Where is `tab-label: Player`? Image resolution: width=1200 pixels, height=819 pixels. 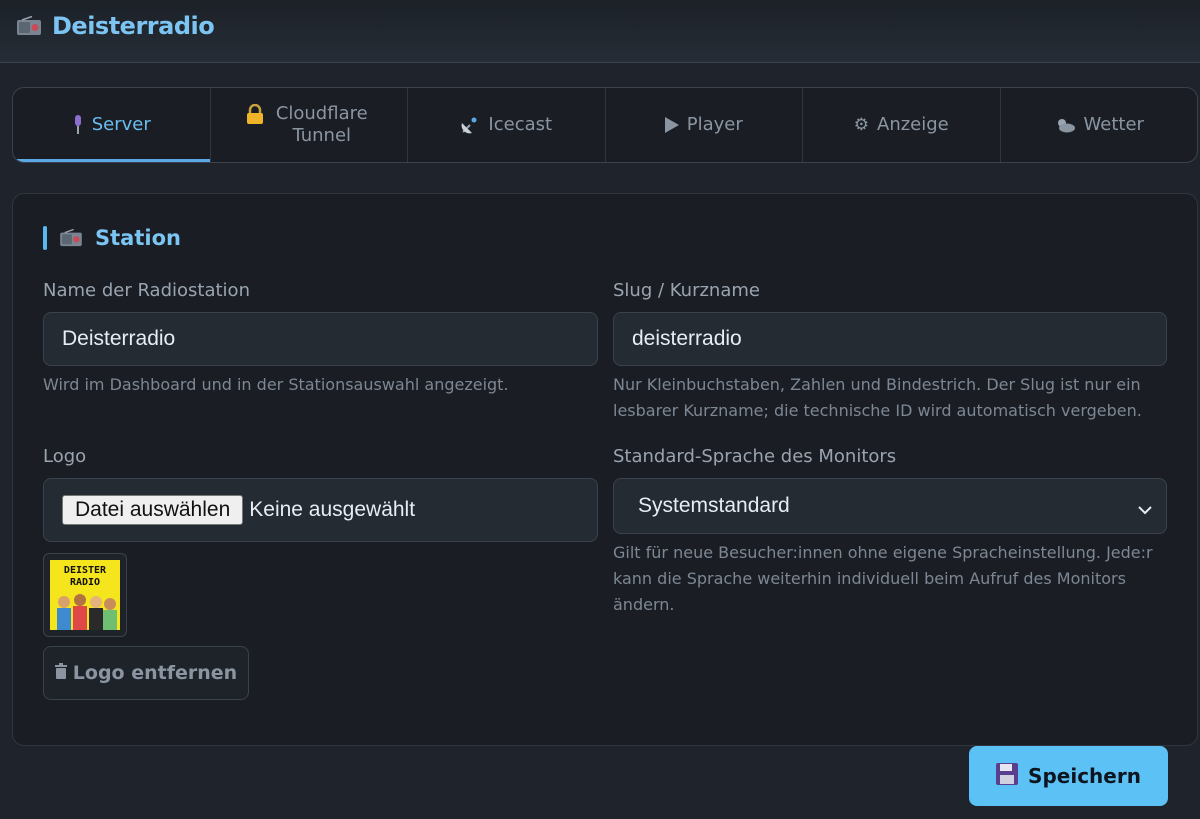
tab-label: Player is located at coordinates (714, 124).